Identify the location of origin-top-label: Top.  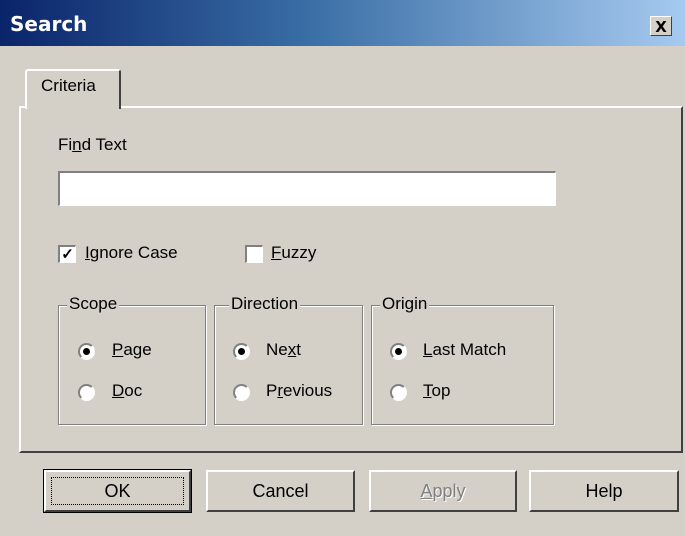
(436, 391).